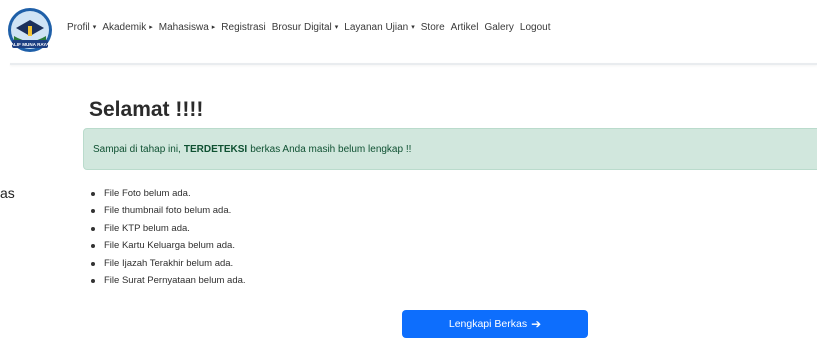 The image size is (817, 347). What do you see at coordinates (168, 230) in the screenshot?
I see `list-item: File KTP belum ada.` at bounding box center [168, 230].